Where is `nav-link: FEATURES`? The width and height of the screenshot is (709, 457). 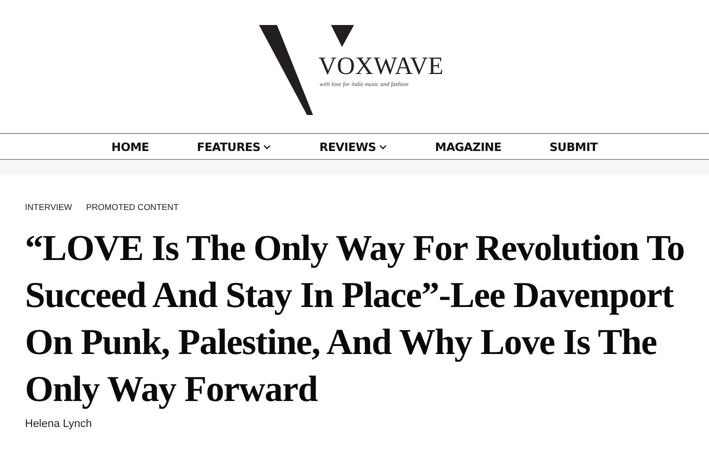 nav-link: FEATURES is located at coordinates (234, 147).